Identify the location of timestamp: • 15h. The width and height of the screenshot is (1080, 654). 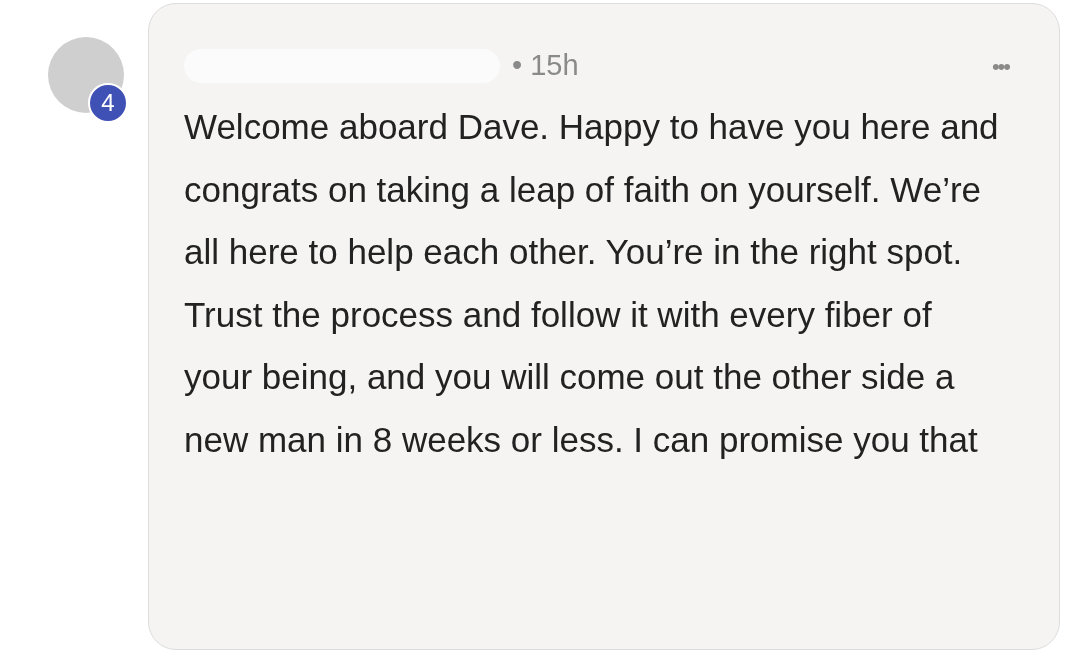
(545, 66).